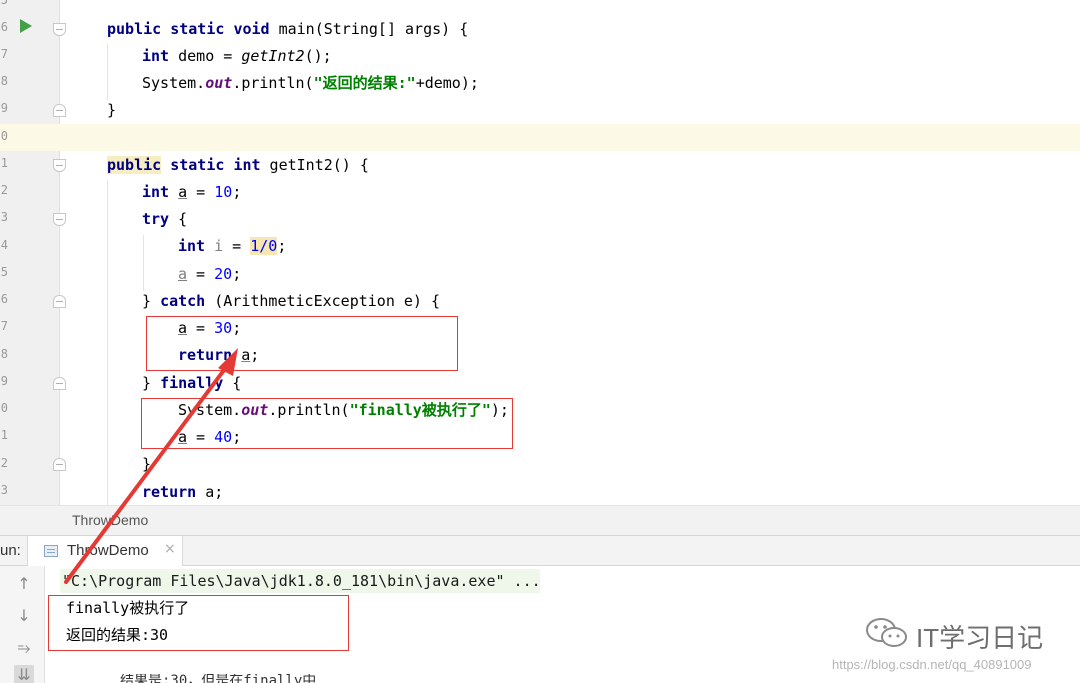 The width and height of the screenshot is (1080, 683). Describe the element at coordinates (886, 632) in the screenshot. I see `wechat-logo-icon` at that location.